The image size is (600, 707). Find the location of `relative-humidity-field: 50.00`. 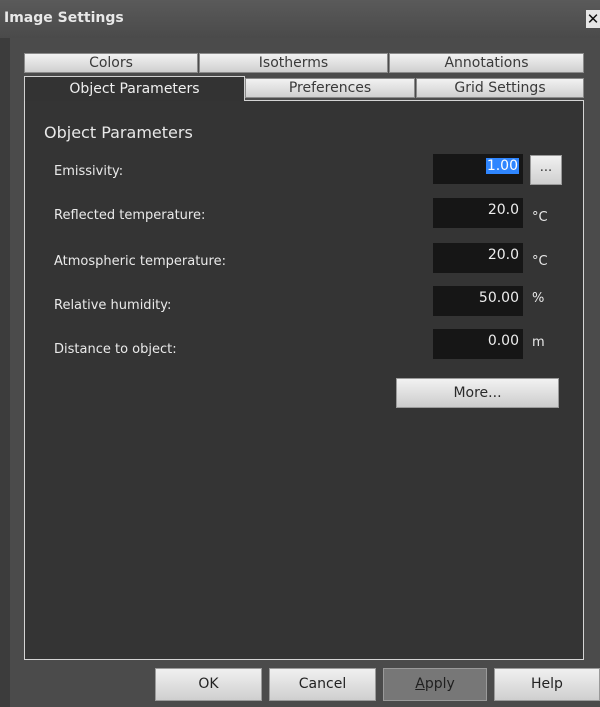

relative-humidity-field: 50.00 is located at coordinates (478, 301).